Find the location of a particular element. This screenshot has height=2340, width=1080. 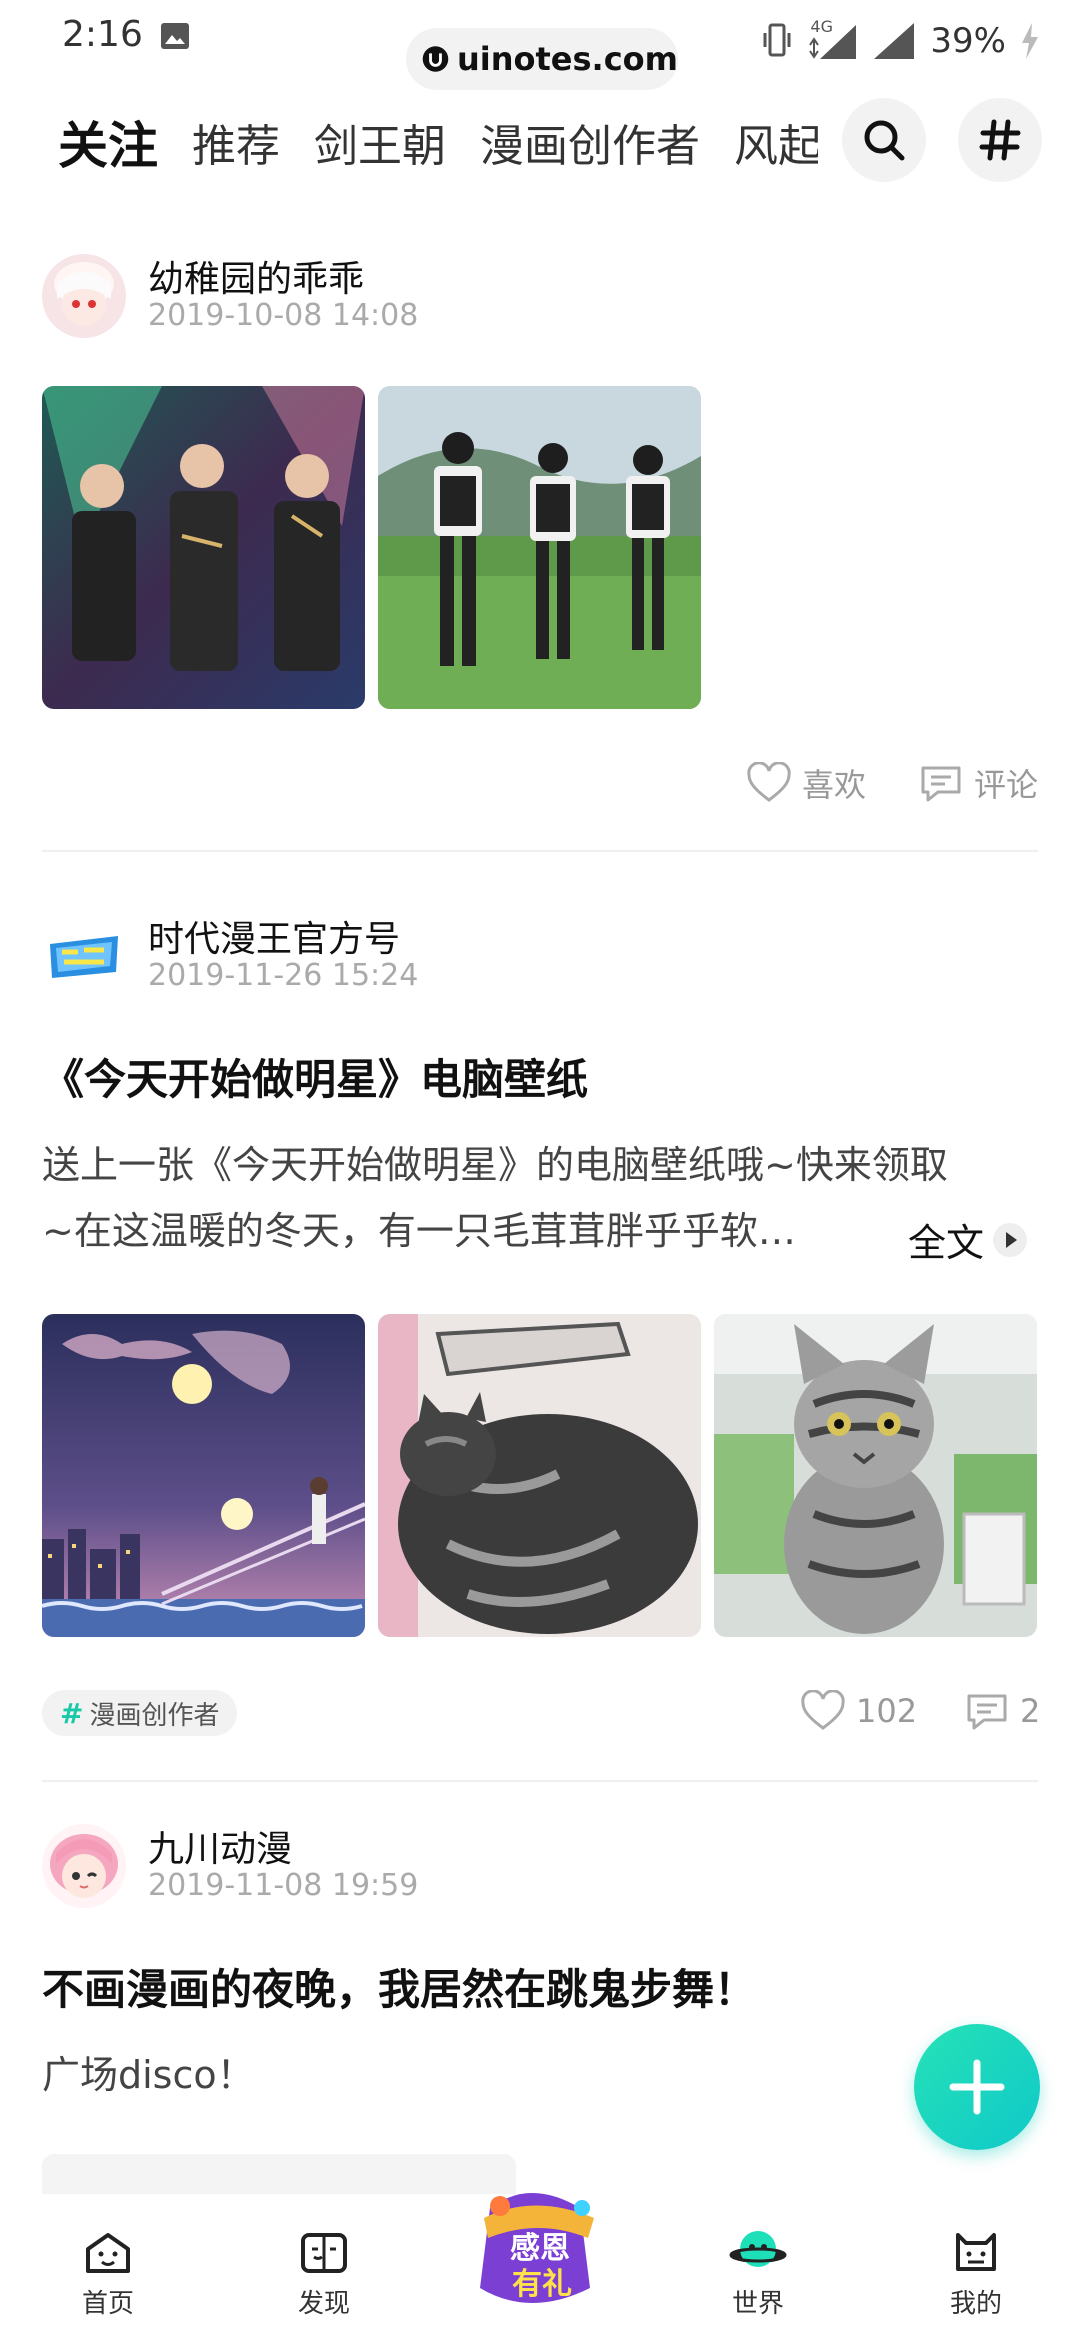

expand-full-text-button: 全文 is located at coordinates (968, 1239).